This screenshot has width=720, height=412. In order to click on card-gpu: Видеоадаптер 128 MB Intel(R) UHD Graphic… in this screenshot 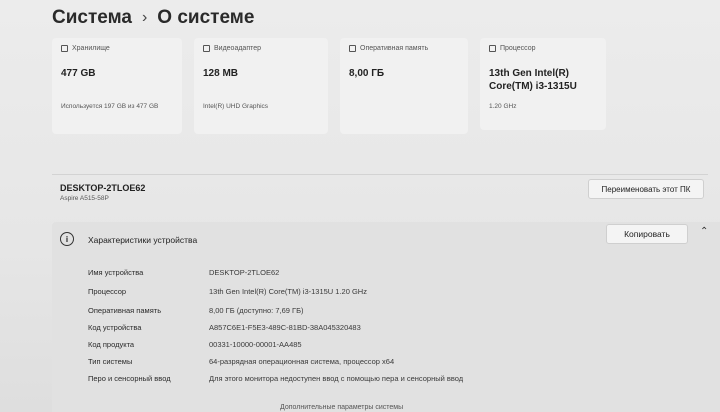, I will do `click(261, 86)`.